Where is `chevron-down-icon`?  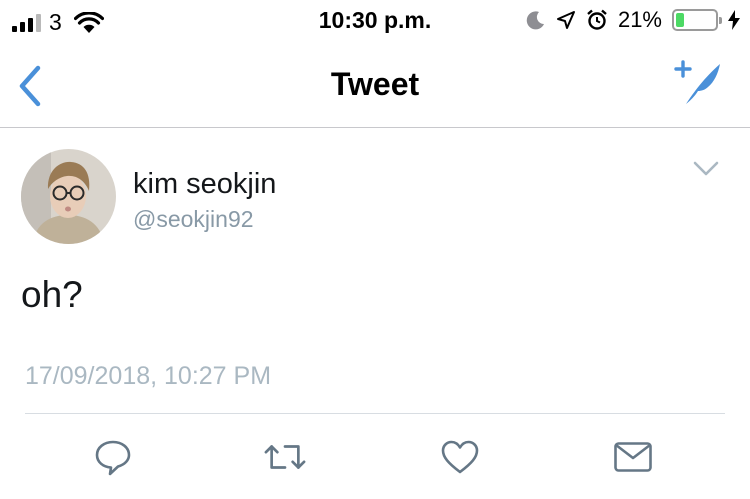 chevron-down-icon is located at coordinates (706, 169).